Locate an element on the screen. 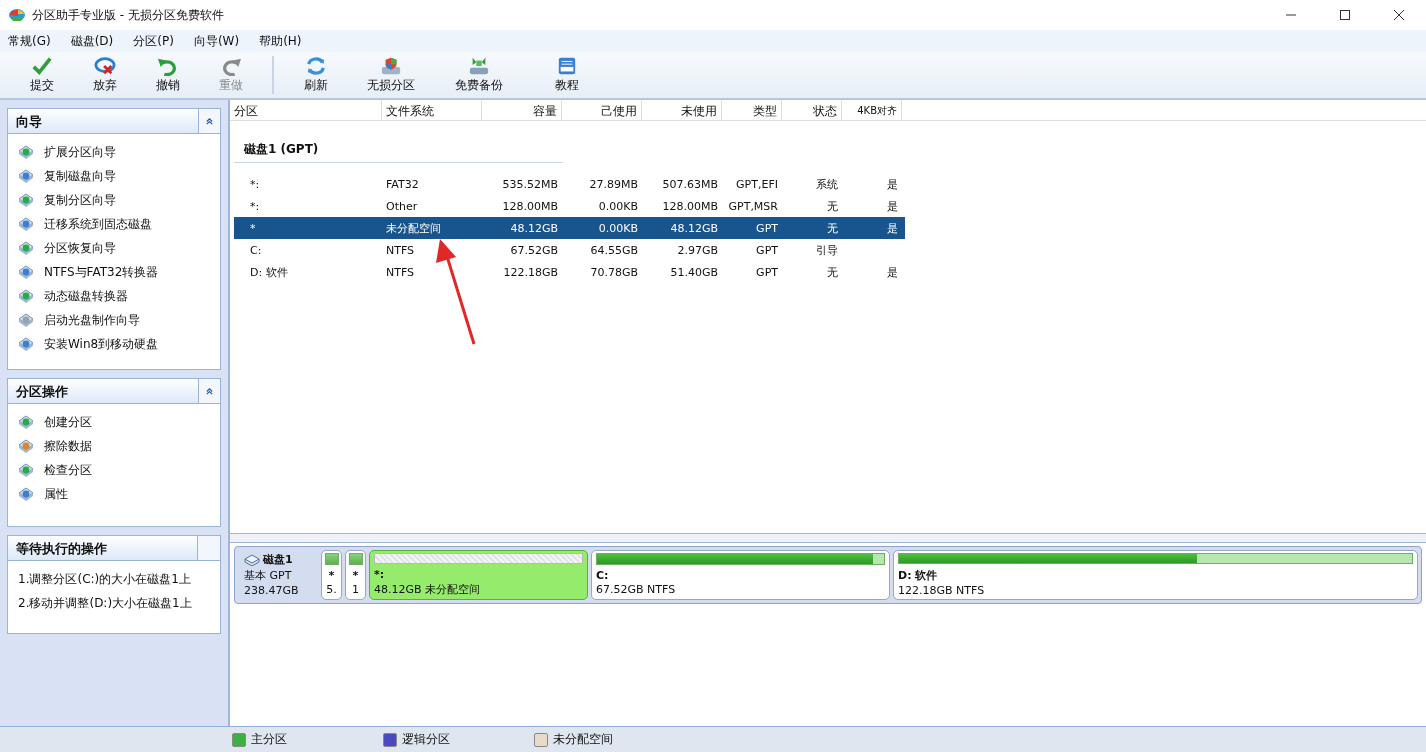 This screenshot has width=1426, height=752. panel-title: 等待执行的操作 is located at coordinates (61, 549).